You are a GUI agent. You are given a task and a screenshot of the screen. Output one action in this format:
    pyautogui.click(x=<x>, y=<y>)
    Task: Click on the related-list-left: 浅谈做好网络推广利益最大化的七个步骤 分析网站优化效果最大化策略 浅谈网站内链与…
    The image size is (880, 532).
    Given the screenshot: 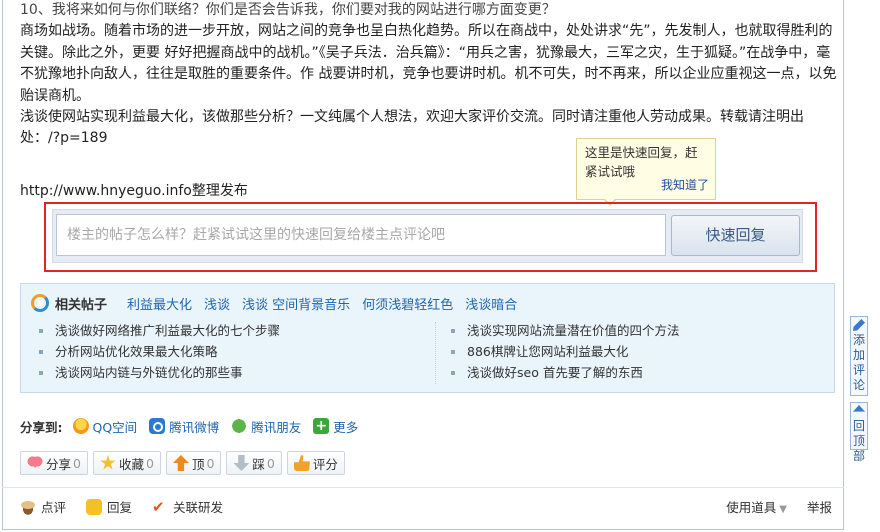 What is the action you would take?
    pyautogui.click(x=156, y=351)
    